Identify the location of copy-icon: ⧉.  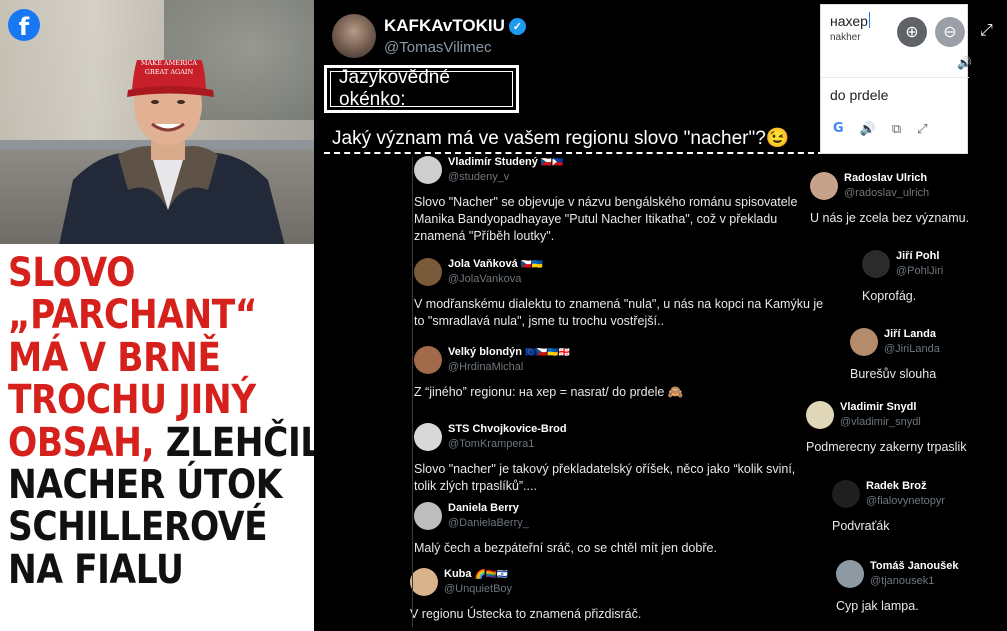
(896, 129).